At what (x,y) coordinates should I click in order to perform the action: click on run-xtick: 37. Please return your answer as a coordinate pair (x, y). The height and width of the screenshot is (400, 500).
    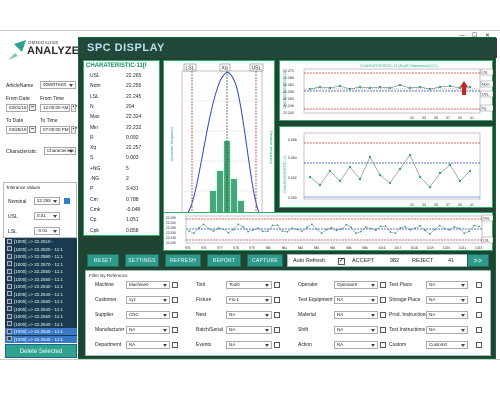
    Looking at the image, I should click on (448, 118).